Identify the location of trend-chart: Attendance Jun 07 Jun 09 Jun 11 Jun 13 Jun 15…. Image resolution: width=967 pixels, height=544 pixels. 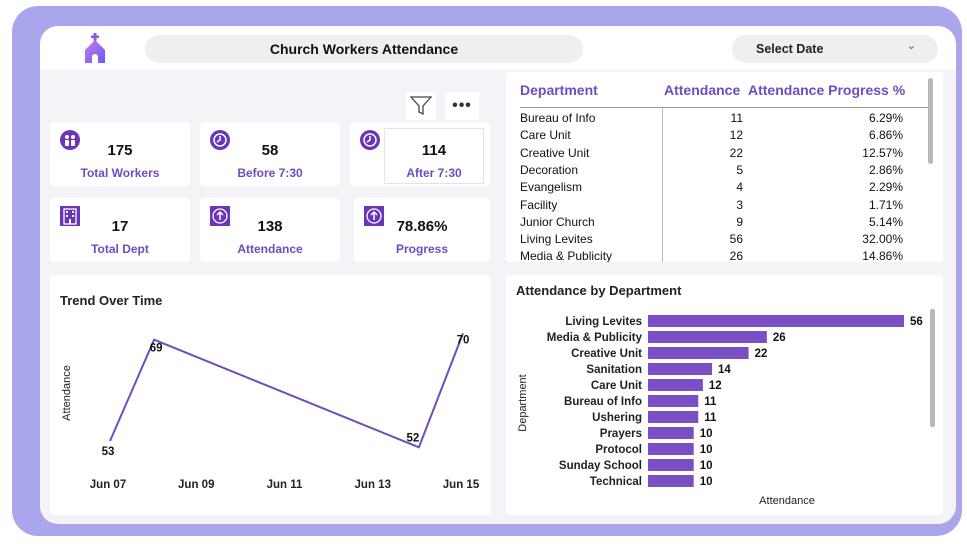
(270, 411).